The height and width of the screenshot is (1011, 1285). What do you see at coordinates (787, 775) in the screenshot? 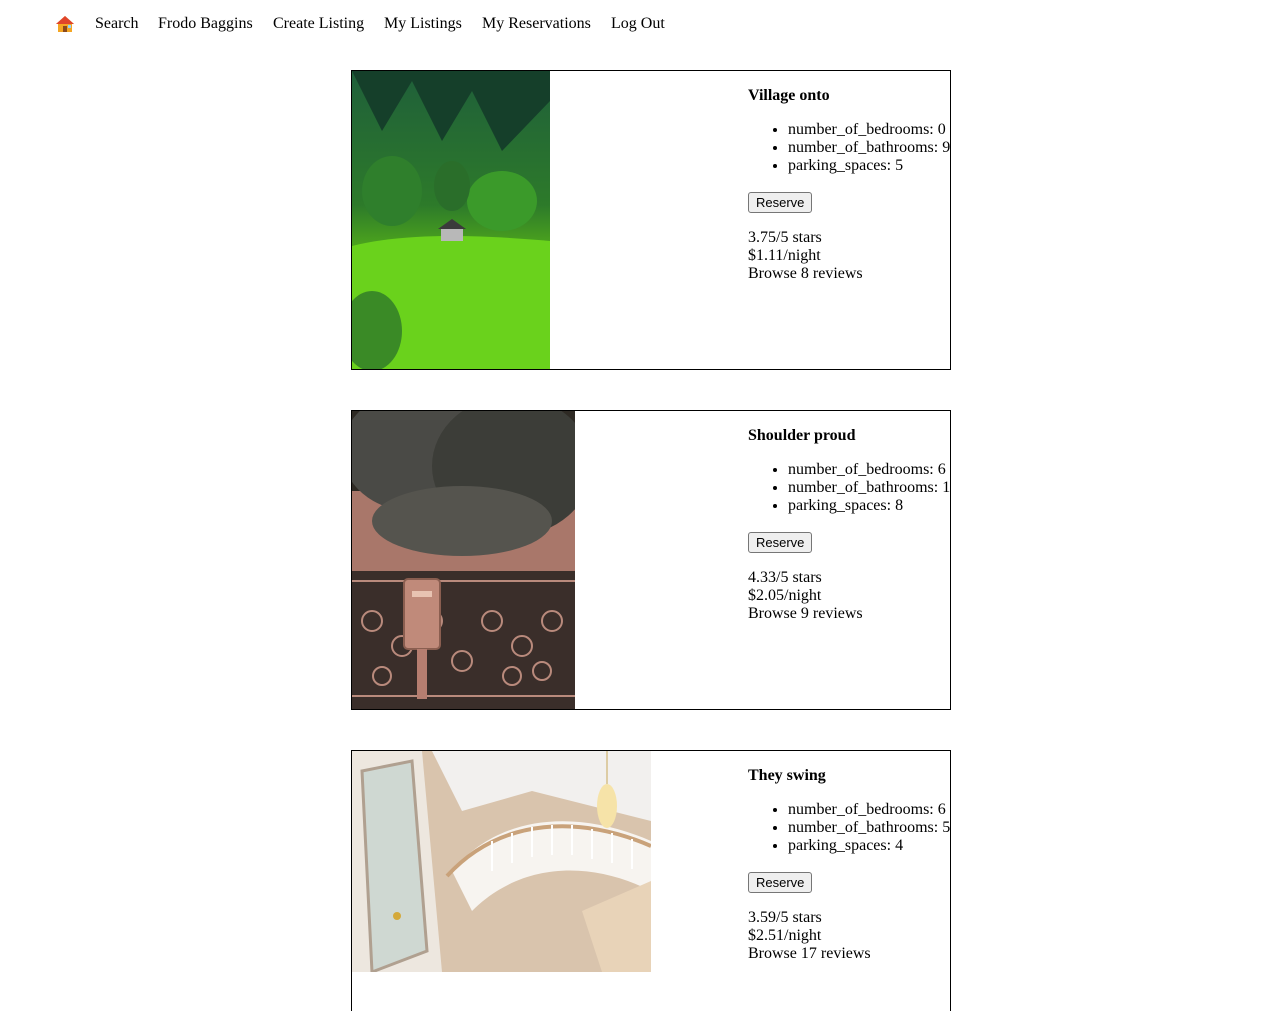
I see `listing-title: They swing` at bounding box center [787, 775].